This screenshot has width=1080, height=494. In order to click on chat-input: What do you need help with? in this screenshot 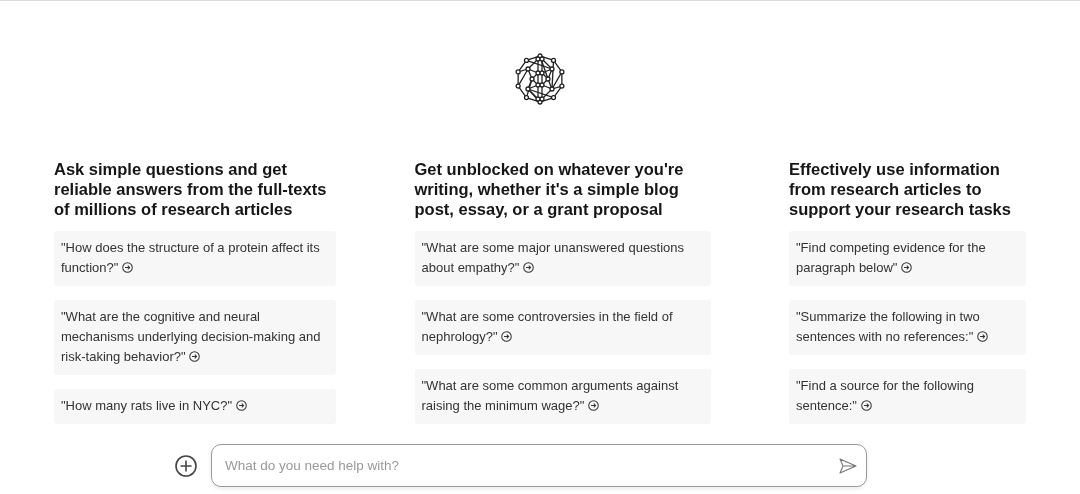, I will do `click(539, 465)`.